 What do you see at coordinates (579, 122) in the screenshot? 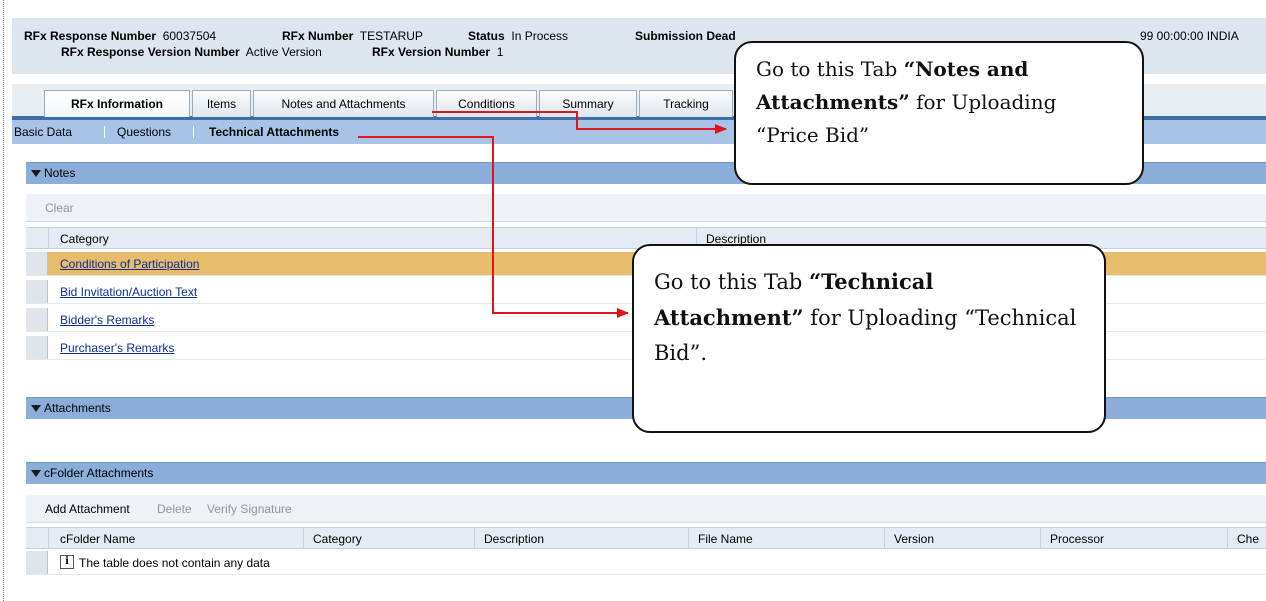
I see `arrow-to-notes-tab-callout` at bounding box center [579, 122].